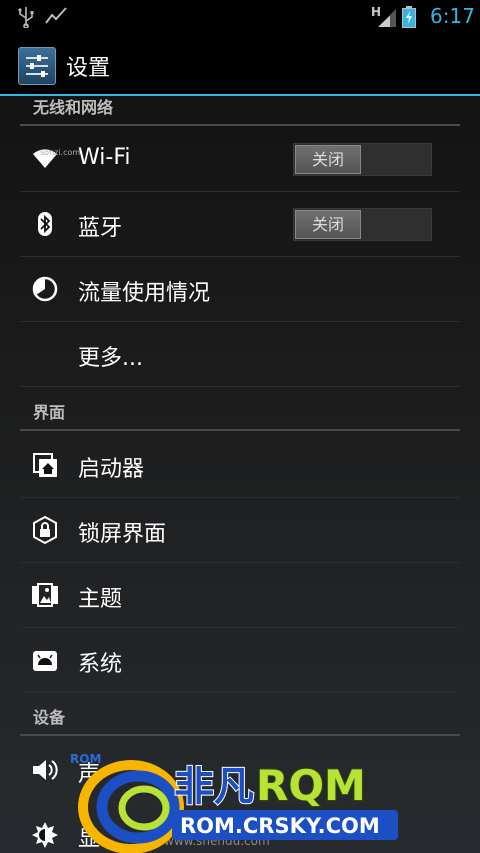  I want to click on watermark-brand-text: 非凡, so click(214, 787).